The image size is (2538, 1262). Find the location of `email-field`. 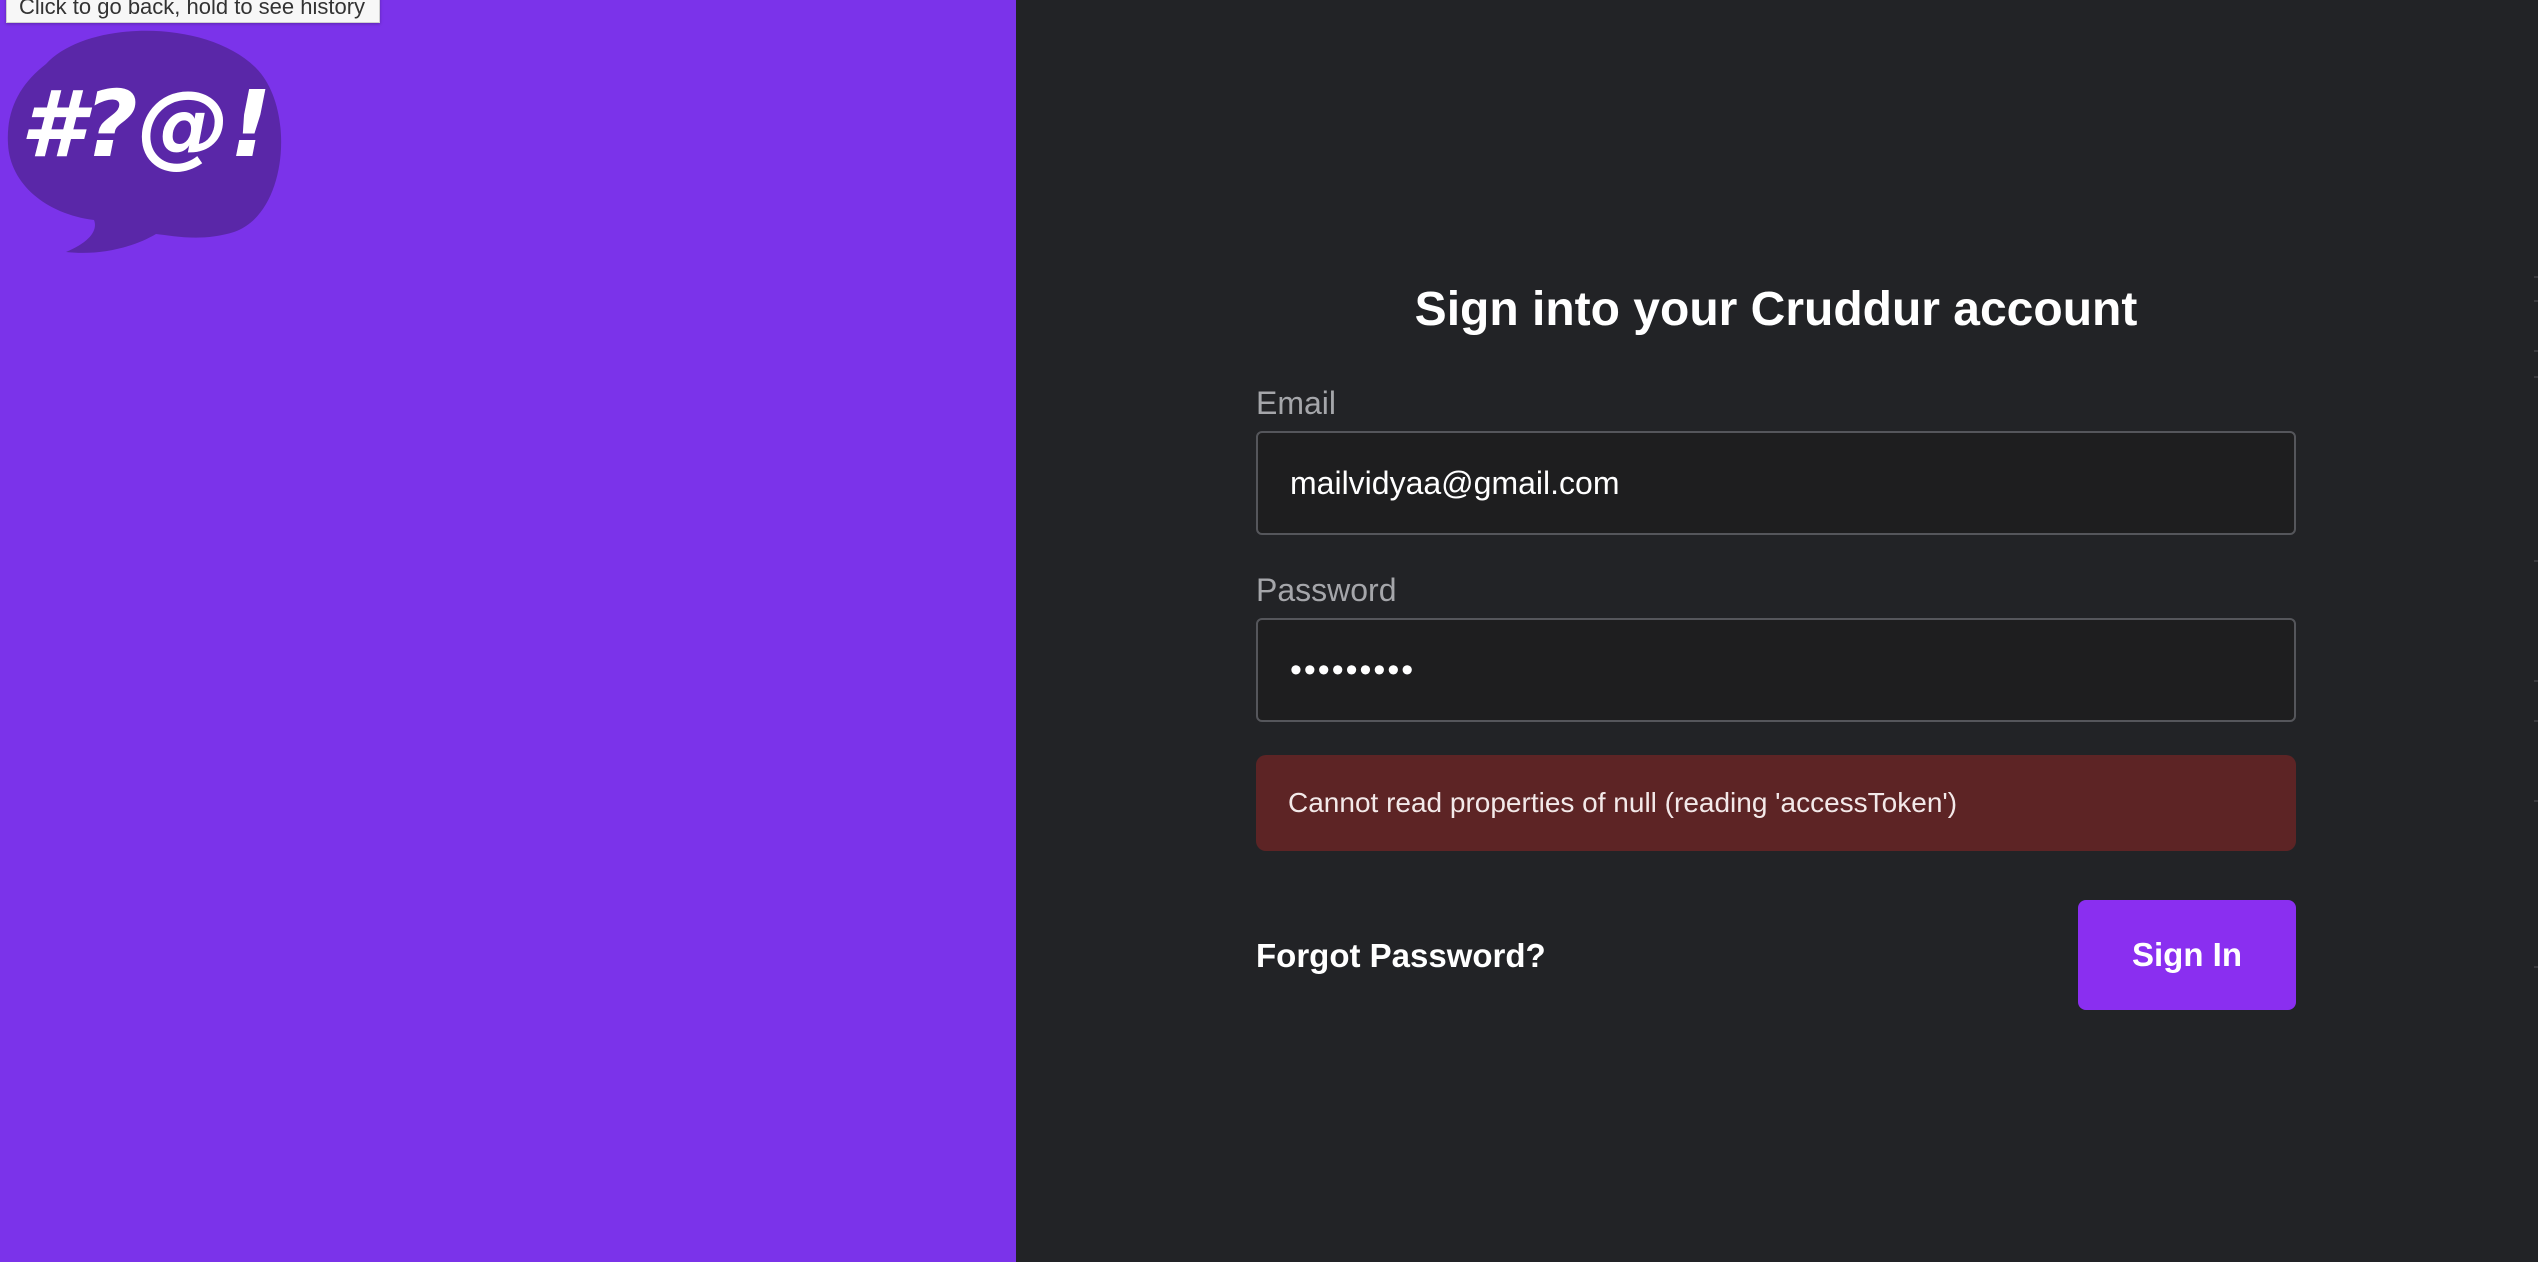

email-field is located at coordinates (1776, 483).